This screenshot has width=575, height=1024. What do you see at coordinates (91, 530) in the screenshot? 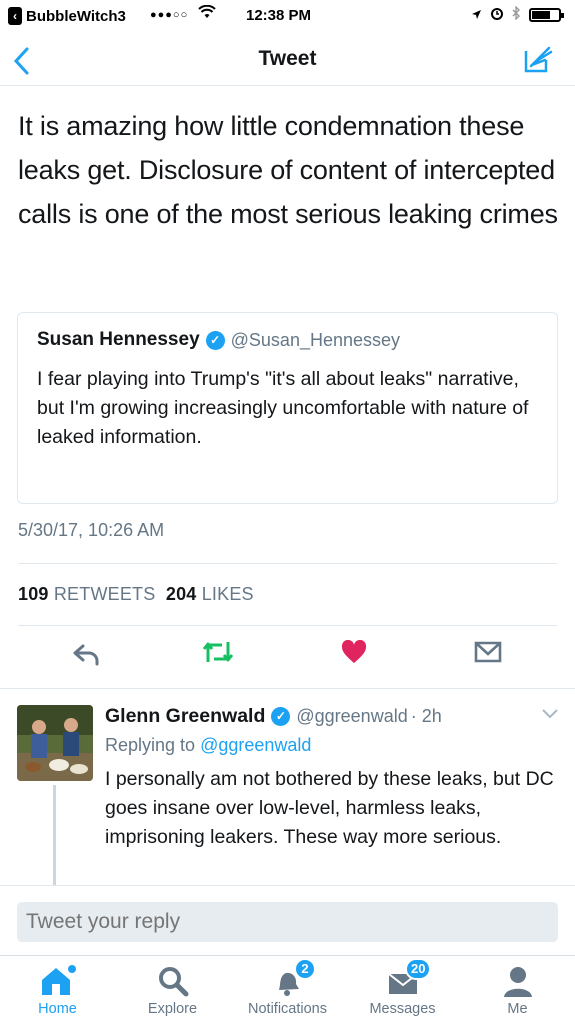
I see `tweet-timestamp: 5/30/17, 10:26 AM` at bounding box center [91, 530].